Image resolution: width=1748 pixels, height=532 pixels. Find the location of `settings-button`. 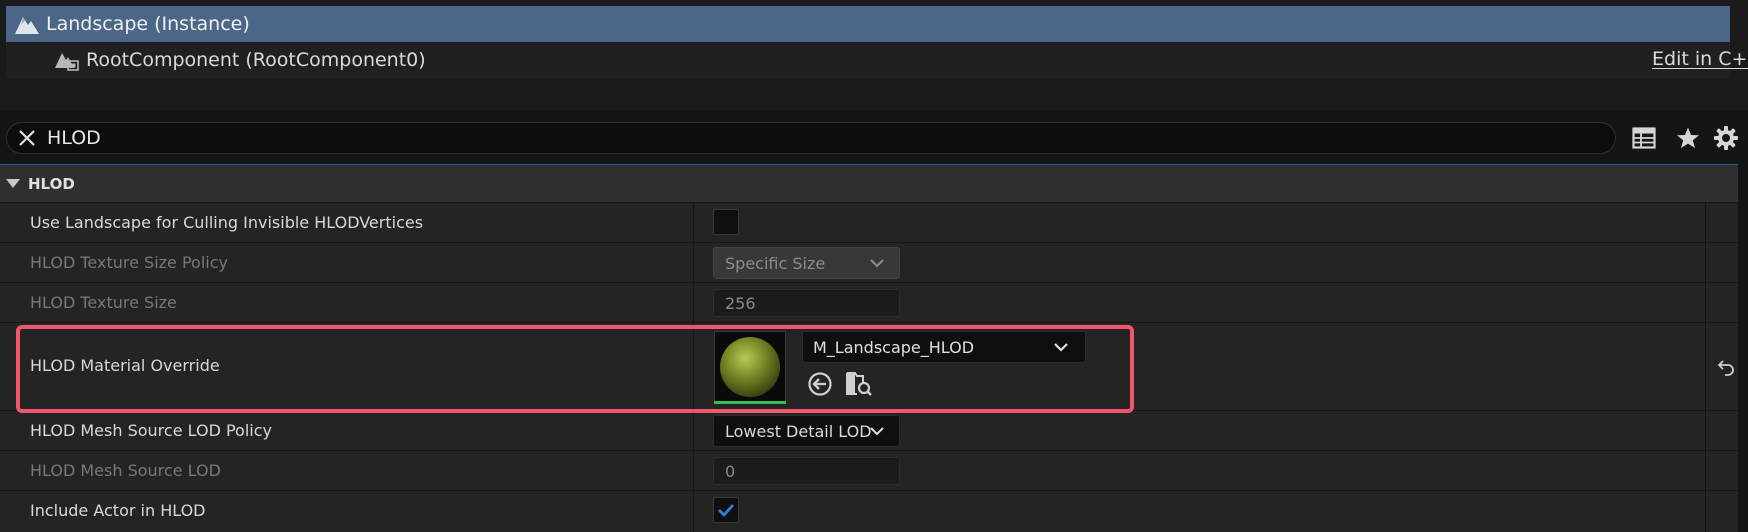

settings-button is located at coordinates (1726, 138).